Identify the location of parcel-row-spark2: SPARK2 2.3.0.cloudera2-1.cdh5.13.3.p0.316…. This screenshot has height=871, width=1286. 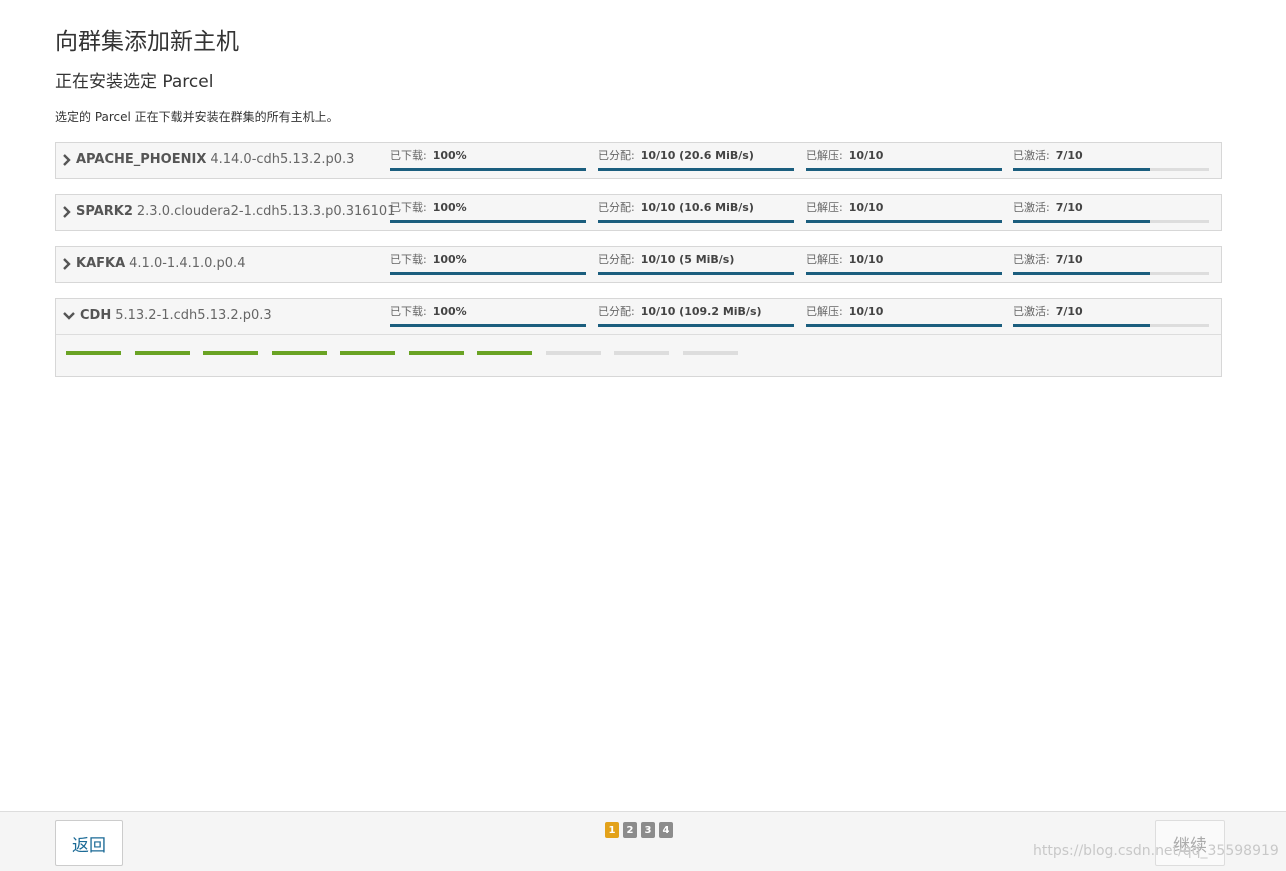
(638, 212).